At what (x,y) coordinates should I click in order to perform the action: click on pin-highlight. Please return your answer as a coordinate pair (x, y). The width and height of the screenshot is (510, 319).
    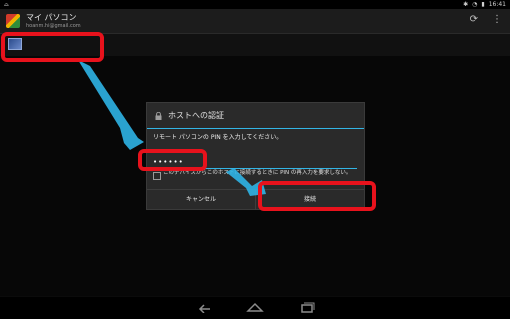
    Looking at the image, I should click on (172, 160).